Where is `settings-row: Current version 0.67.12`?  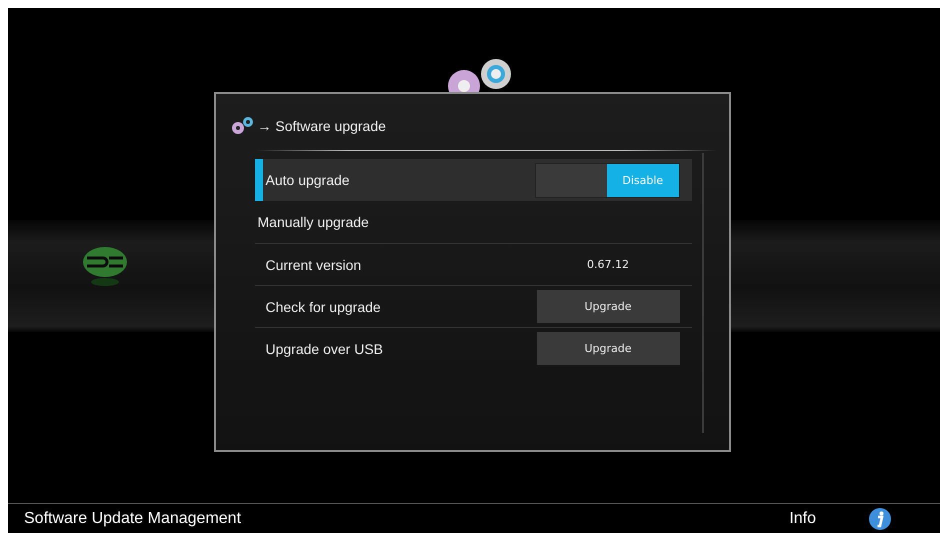
settings-row: Current version 0.67.12 is located at coordinates (473, 264).